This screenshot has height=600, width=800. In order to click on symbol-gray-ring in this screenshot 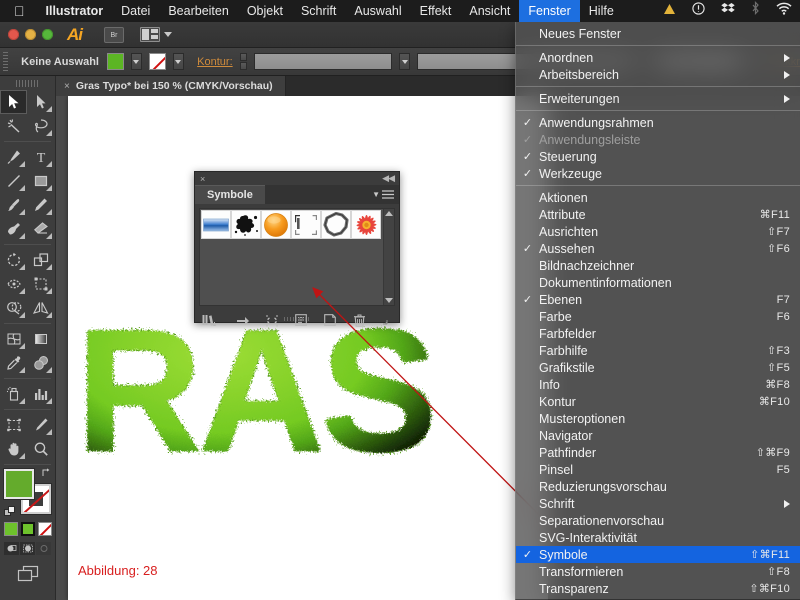, I will do `click(336, 224)`.